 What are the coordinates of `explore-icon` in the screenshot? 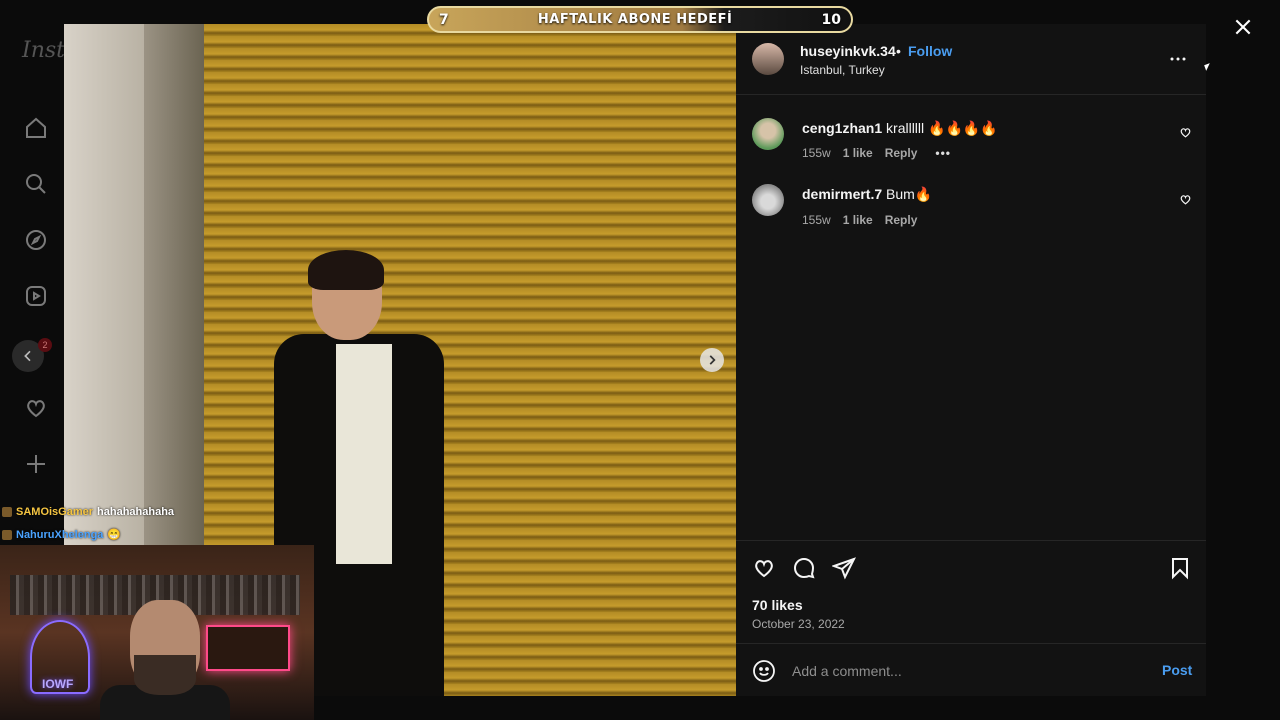 It's located at (36, 240).